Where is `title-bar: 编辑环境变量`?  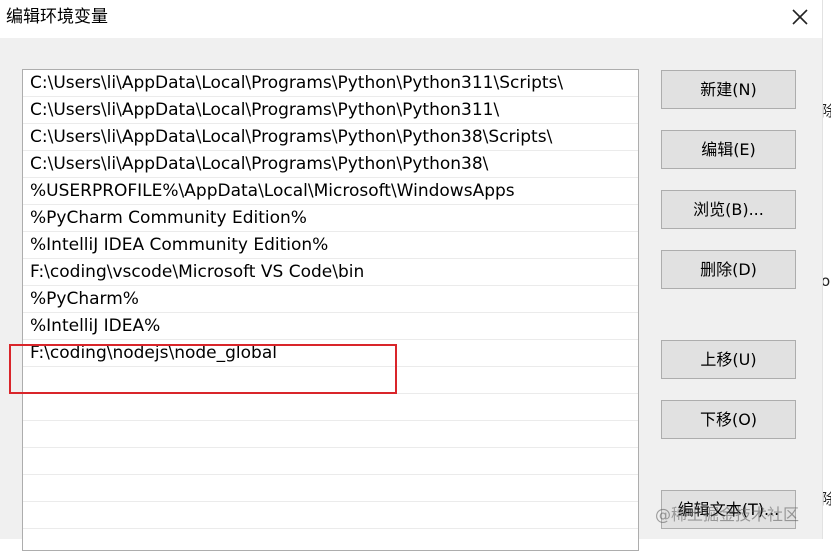 title-bar: 编辑环境变量 is located at coordinates (415, 19).